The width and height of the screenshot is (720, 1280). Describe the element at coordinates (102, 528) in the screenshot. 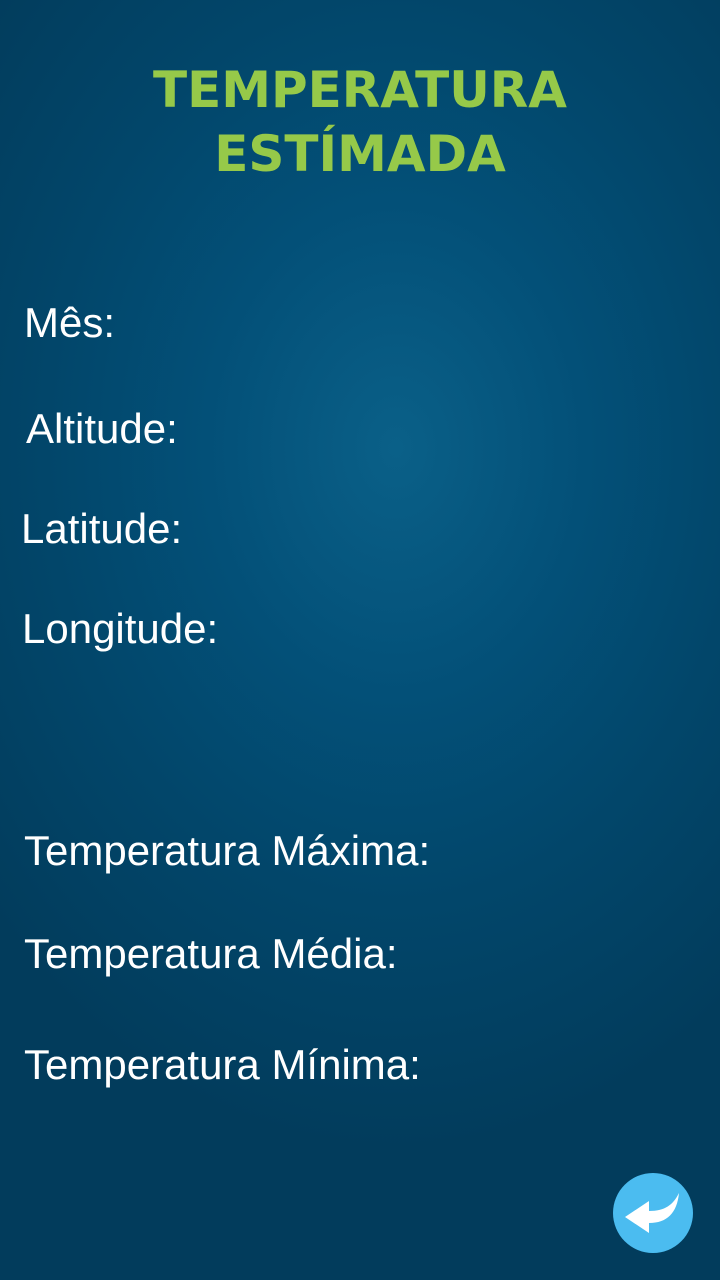

I see `latitude-label: Latitude:` at that location.